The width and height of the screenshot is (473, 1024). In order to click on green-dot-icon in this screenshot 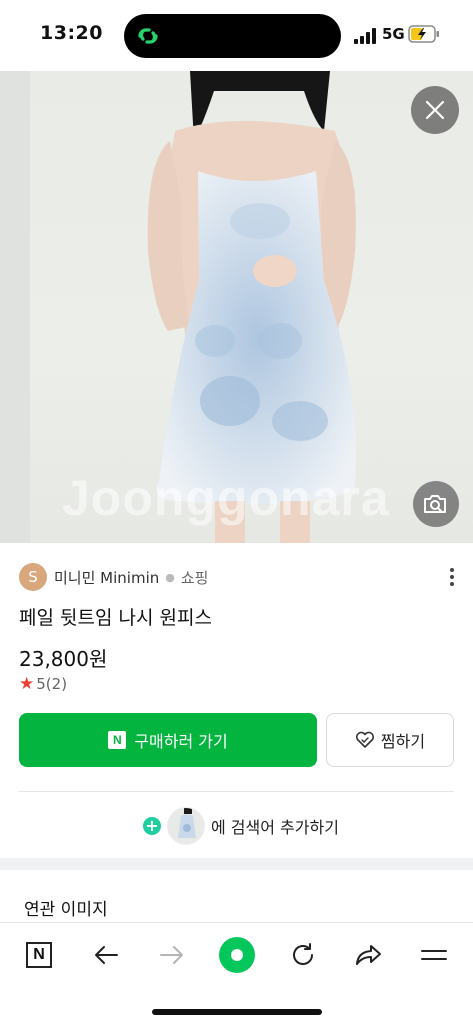, I will do `click(237, 955)`.